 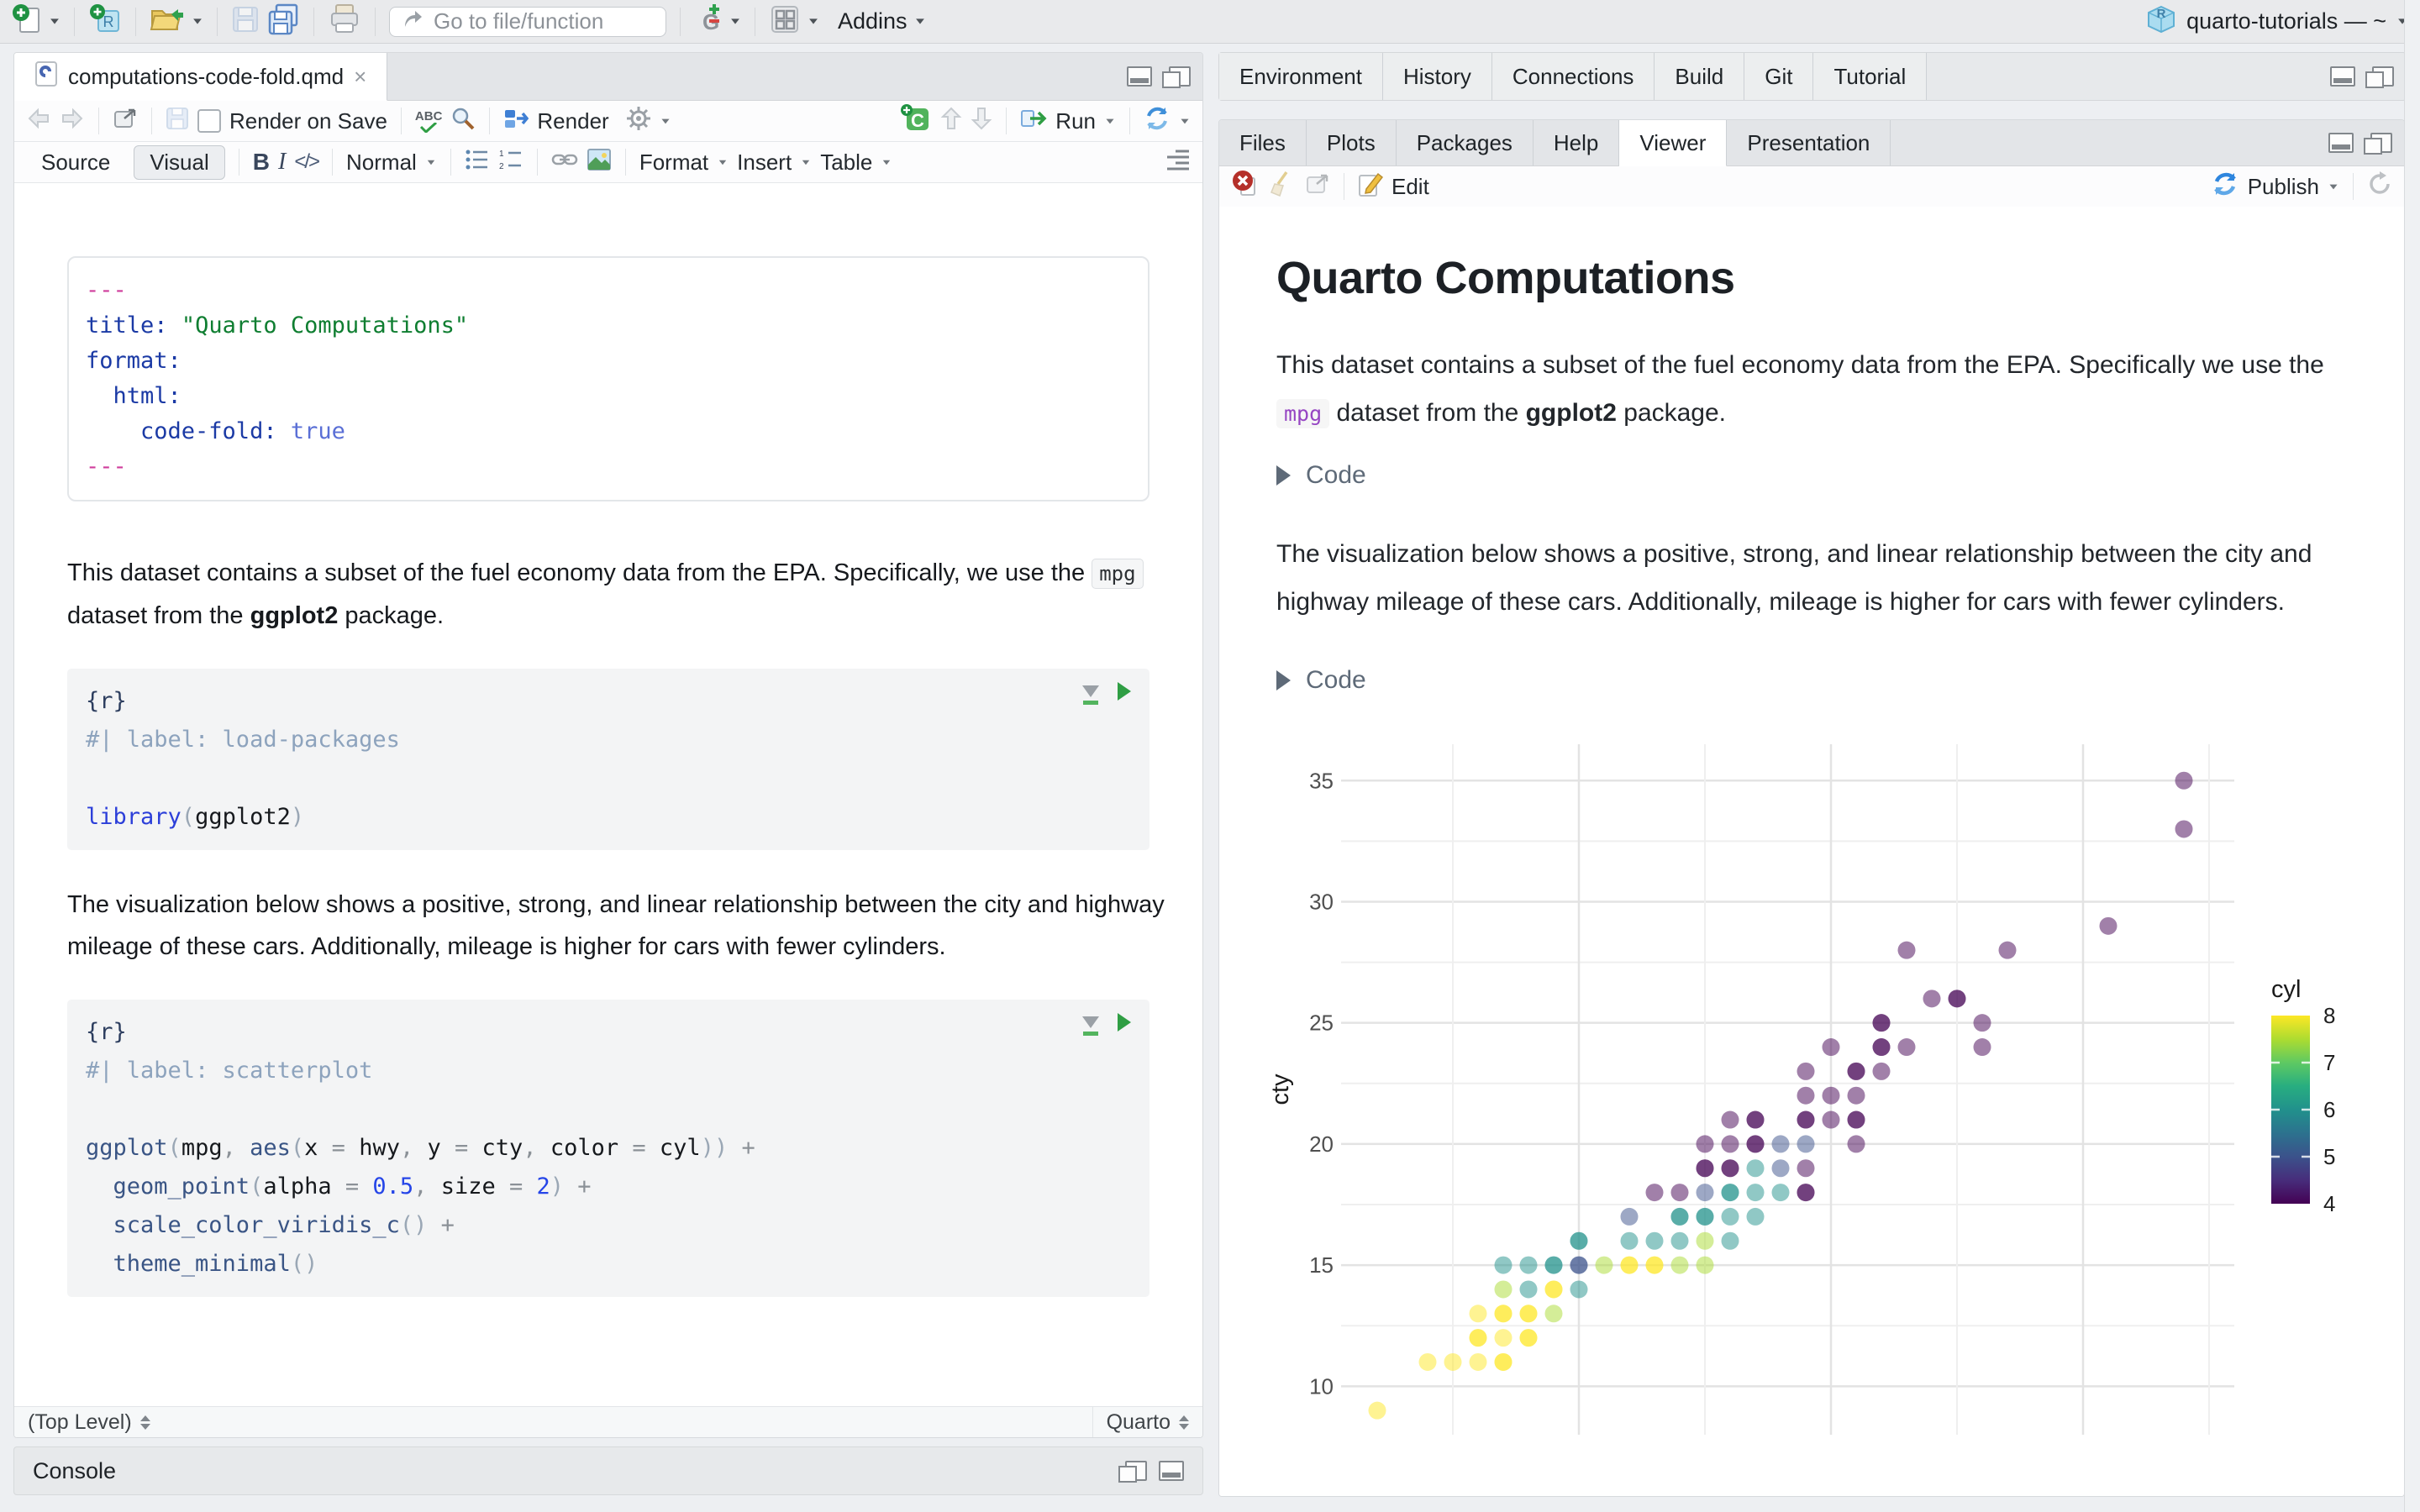 I want to click on rerun-menu-caret-icon, so click(x=1185, y=120).